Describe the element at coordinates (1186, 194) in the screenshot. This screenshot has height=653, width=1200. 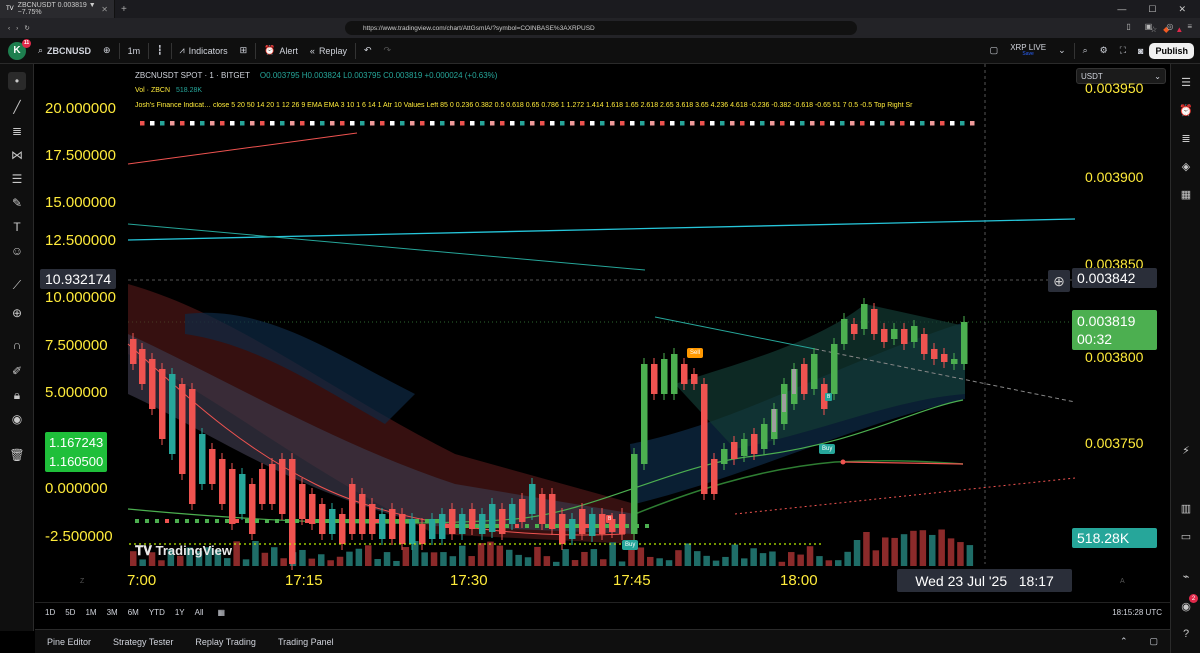
I see `calendar-icon: ▦` at that location.